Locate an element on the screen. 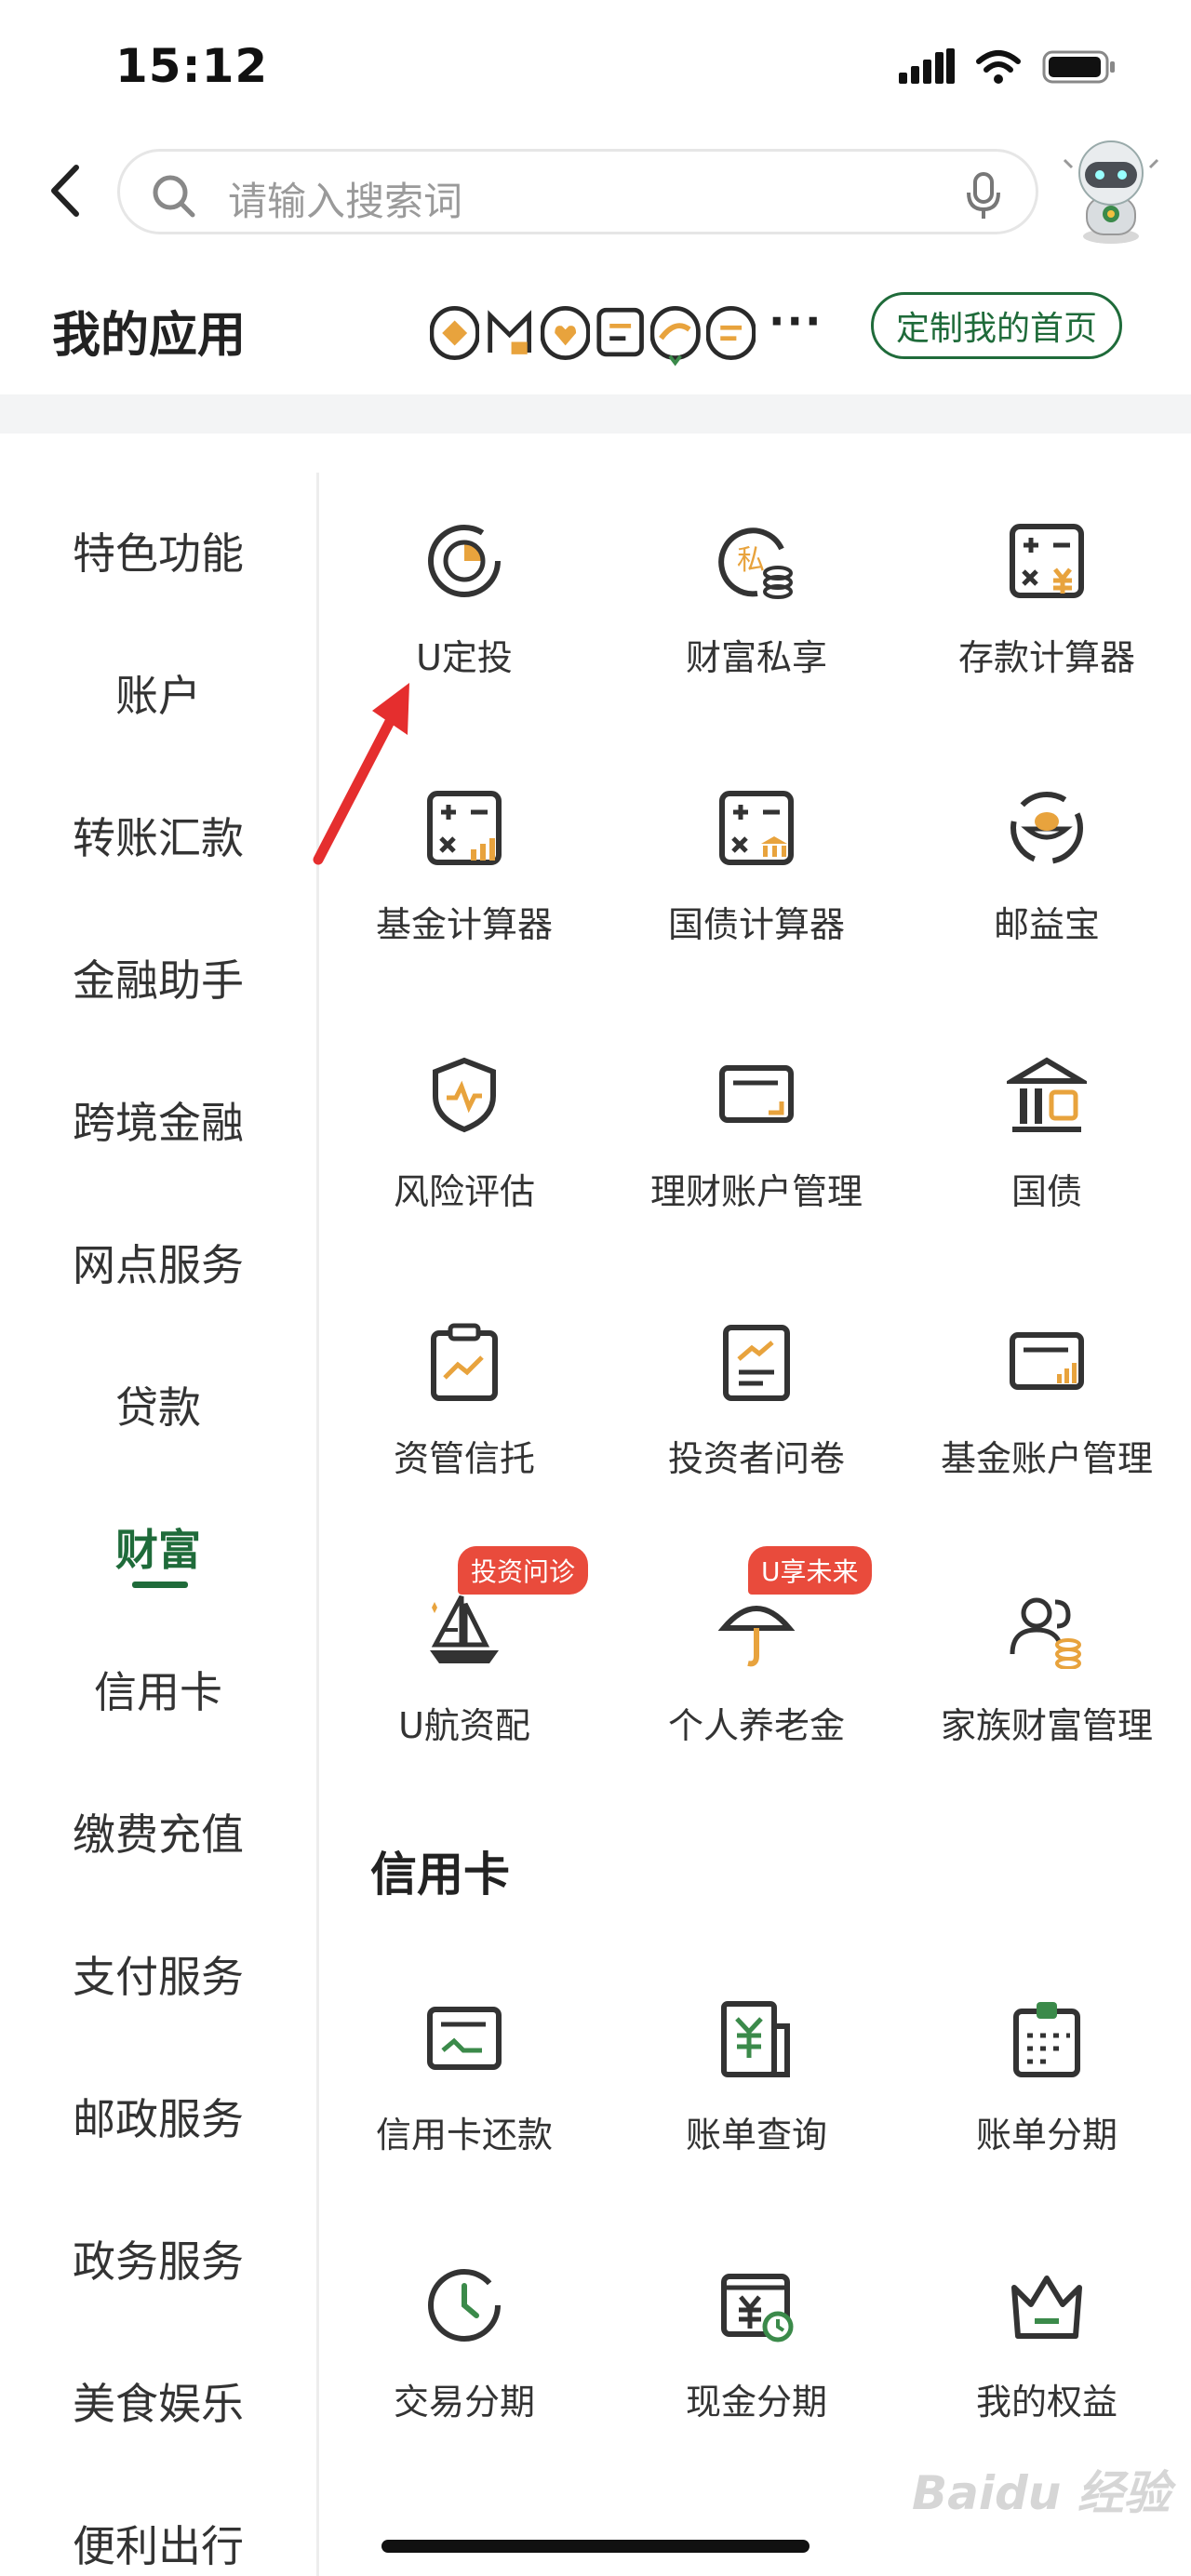  app-u-hang-allocation: U航资配 is located at coordinates (461, 1710).